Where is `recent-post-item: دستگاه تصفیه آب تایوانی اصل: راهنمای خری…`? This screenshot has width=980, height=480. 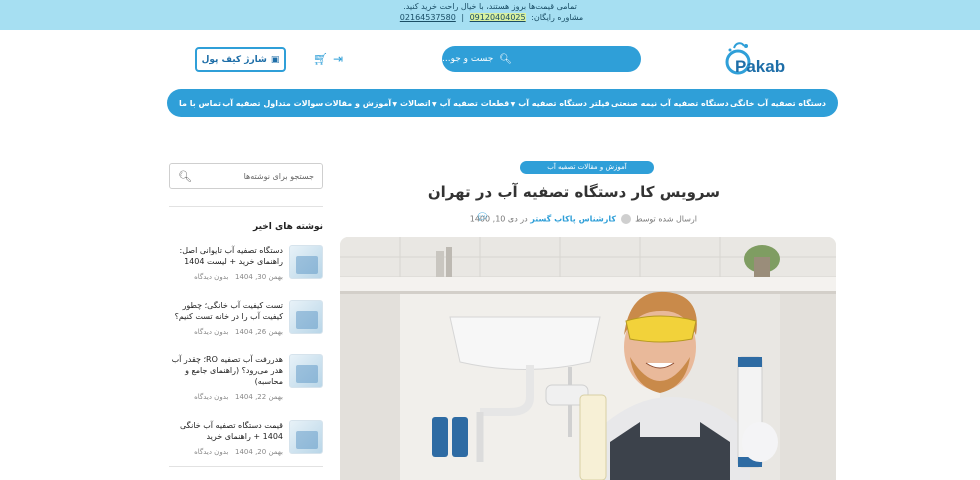
recent-post-item: دستگاه تصفیه آب تایوانی اصل: راهنمای خری… is located at coordinates (246, 270).